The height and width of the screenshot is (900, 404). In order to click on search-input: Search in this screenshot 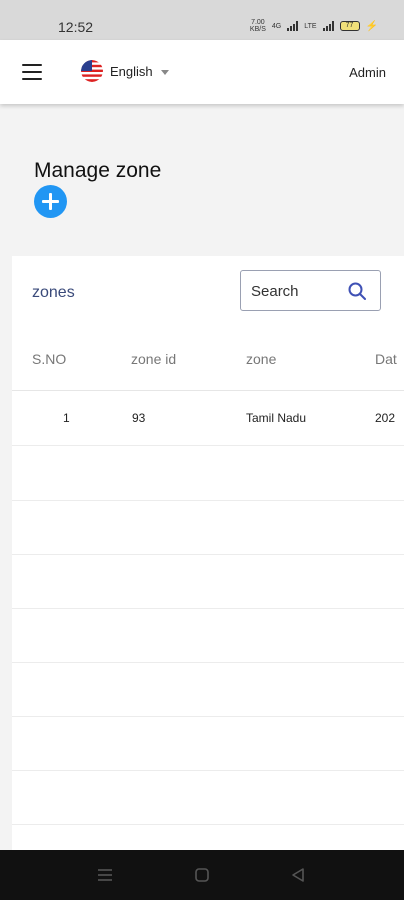, I will do `click(310, 290)`.